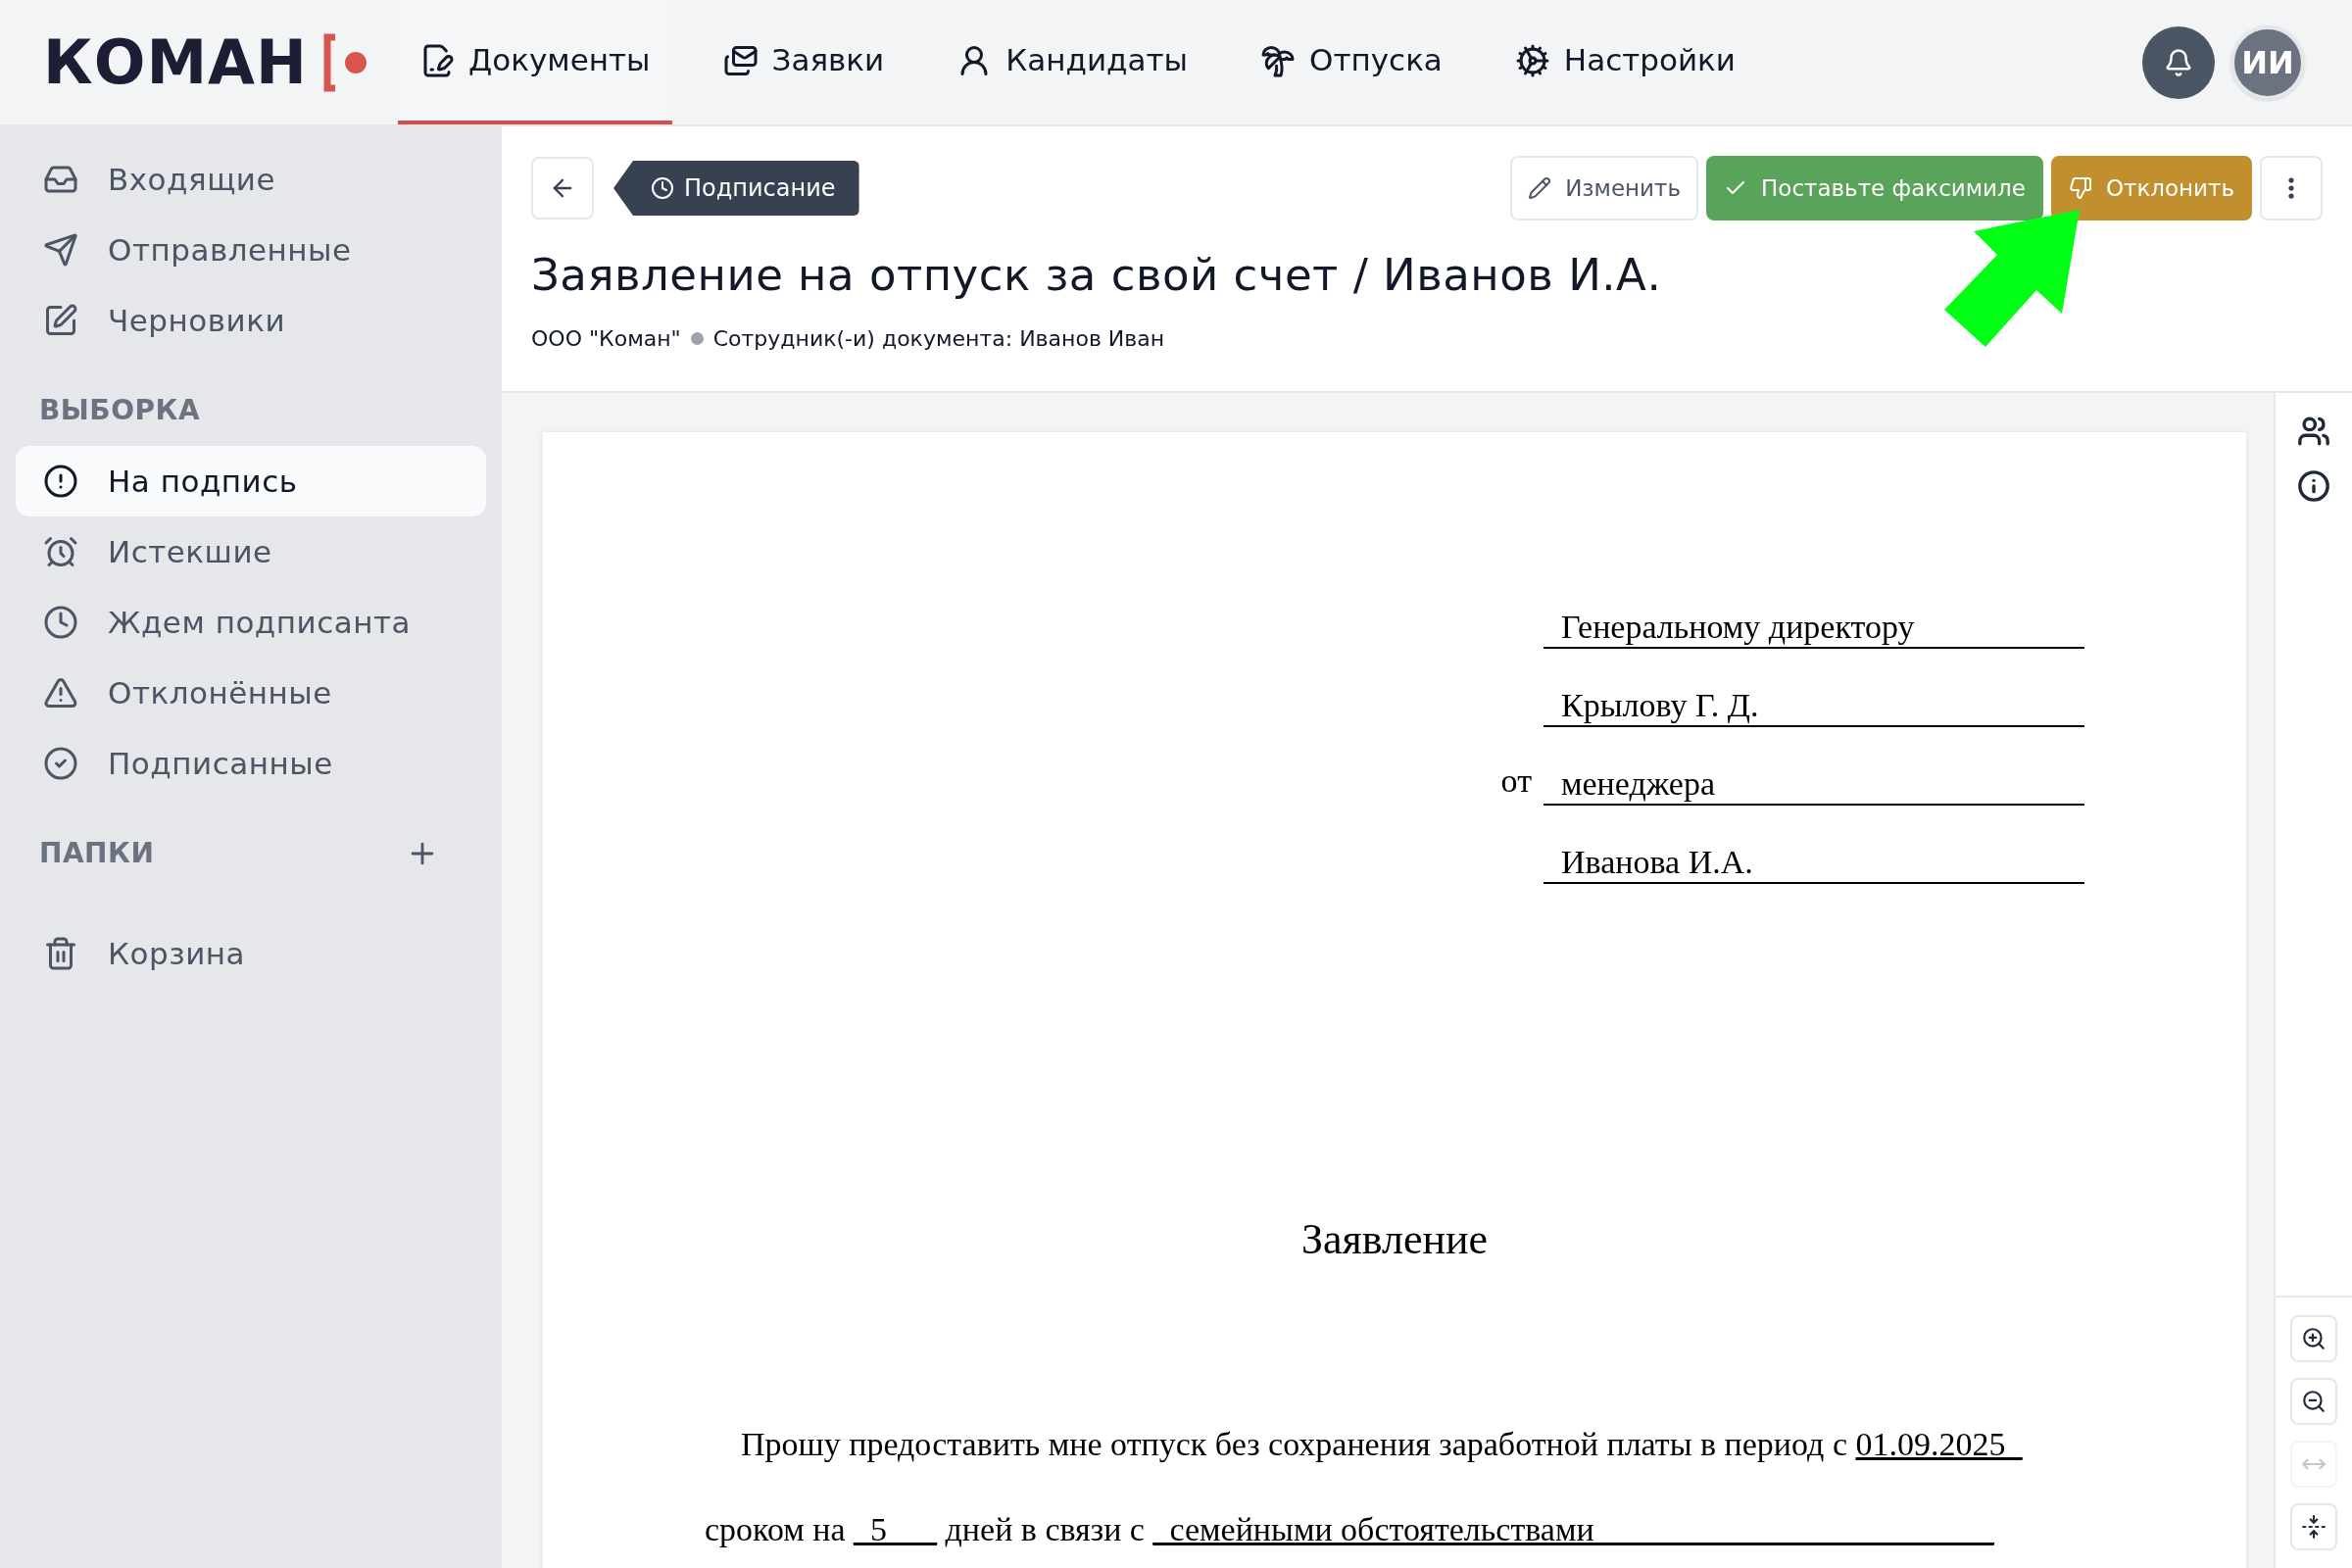 The width and height of the screenshot is (2352, 1568). What do you see at coordinates (1874, 188) in the screenshot?
I see `facsimile-button: Поставьте факсимиле` at bounding box center [1874, 188].